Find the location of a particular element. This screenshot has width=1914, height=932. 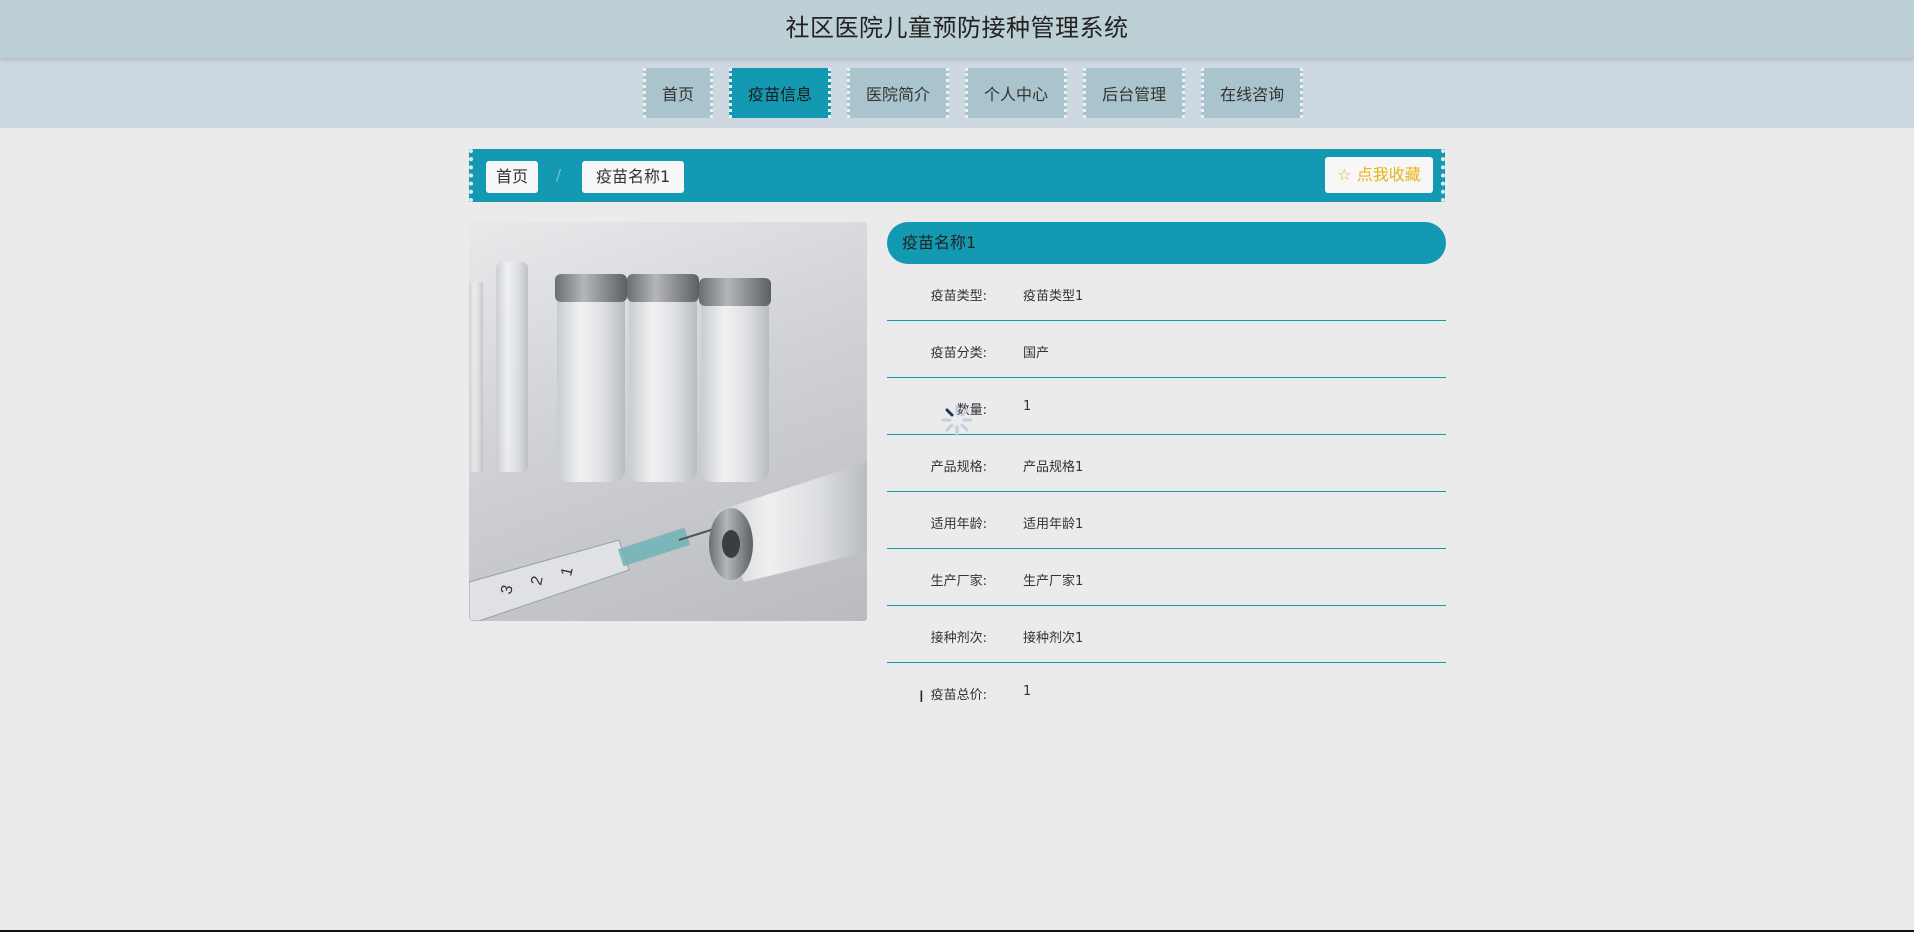

breadcrumb-home-link: 首页 is located at coordinates (512, 177).